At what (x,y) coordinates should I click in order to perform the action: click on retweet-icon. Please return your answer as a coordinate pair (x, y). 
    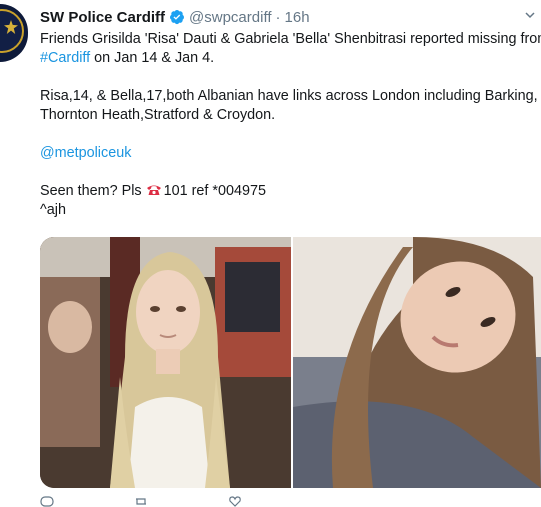
    Looking at the image, I should click on (141, 501).